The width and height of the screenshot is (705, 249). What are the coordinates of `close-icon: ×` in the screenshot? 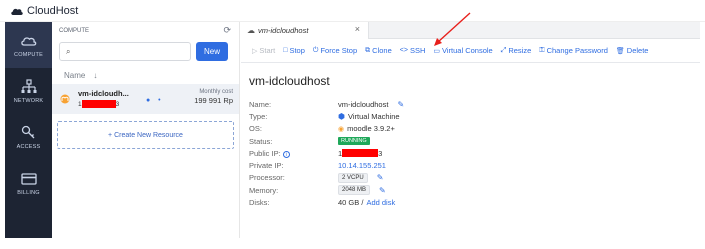 It's located at (357, 29).